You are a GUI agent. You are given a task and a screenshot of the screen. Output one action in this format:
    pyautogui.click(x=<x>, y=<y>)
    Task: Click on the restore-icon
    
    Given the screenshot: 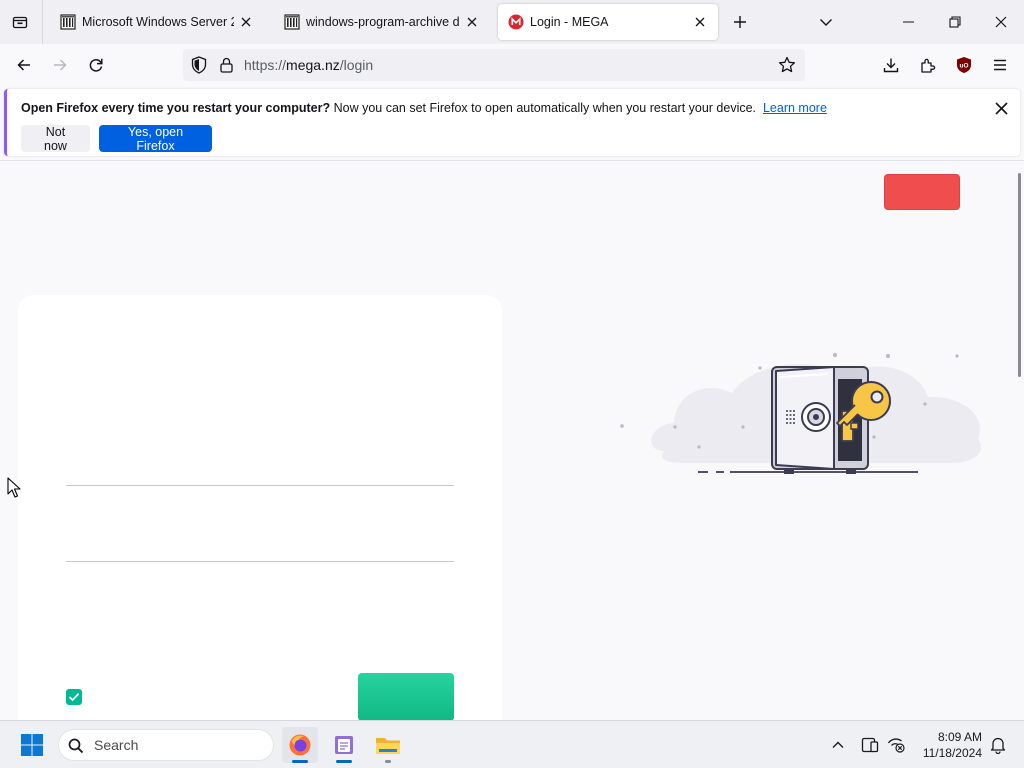 What is the action you would take?
    pyautogui.click(x=955, y=22)
    